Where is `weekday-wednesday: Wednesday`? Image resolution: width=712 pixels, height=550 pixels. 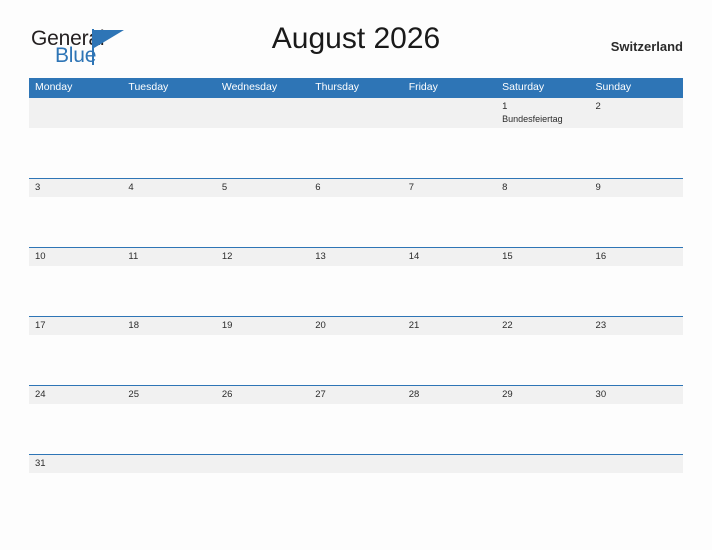
weekday-wednesday: Wednesday is located at coordinates (249, 87).